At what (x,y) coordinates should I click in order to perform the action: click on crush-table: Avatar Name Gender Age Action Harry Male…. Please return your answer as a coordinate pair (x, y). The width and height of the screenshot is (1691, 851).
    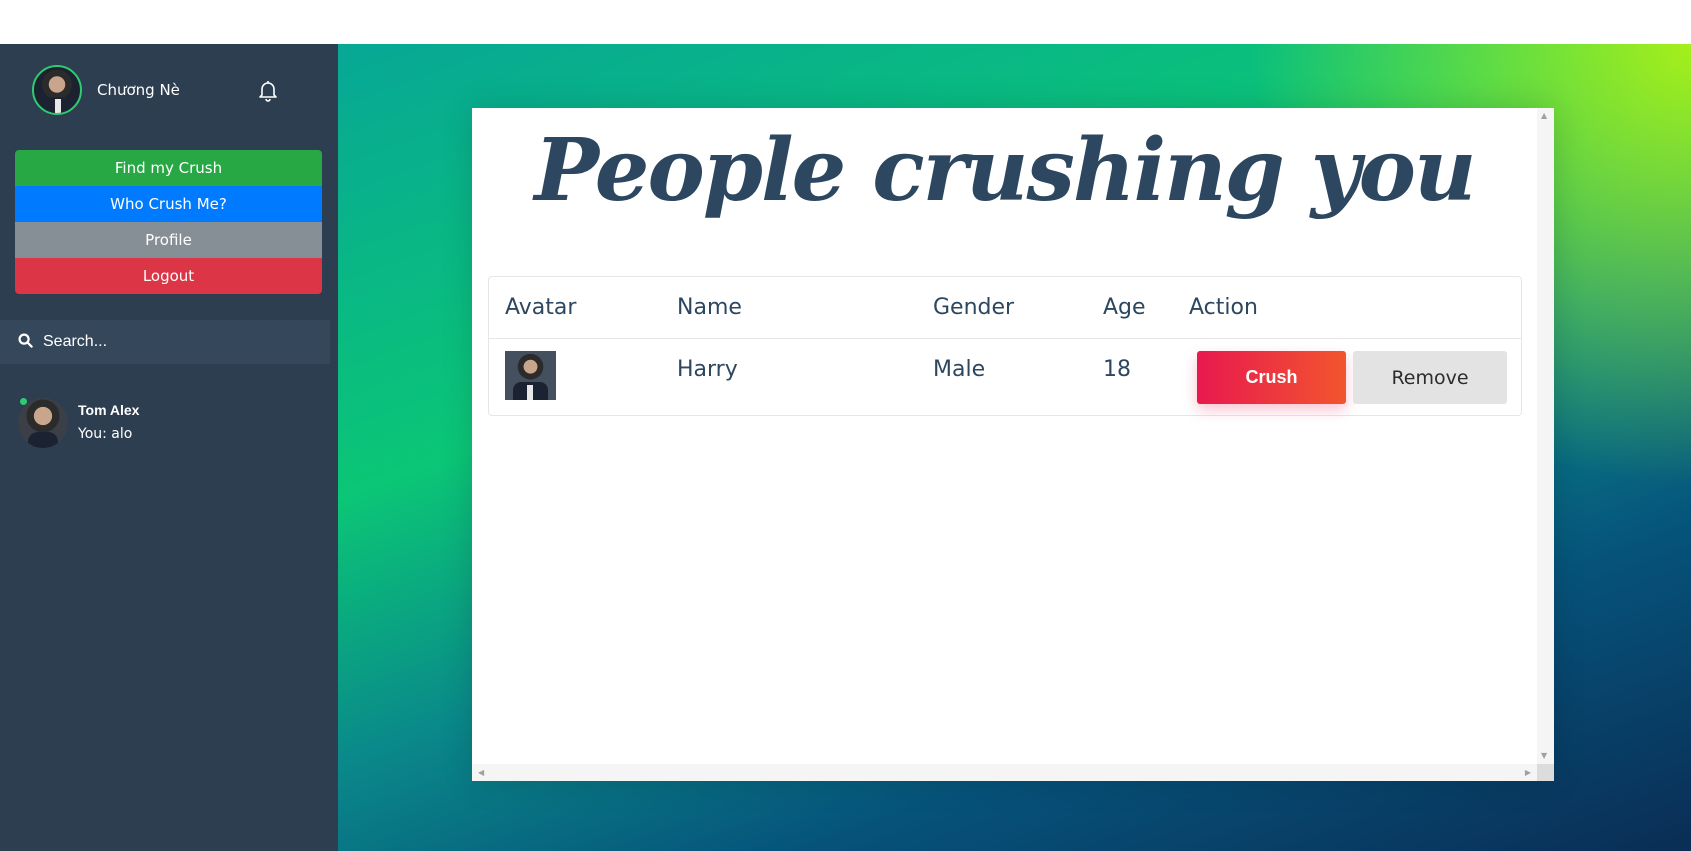
    Looking at the image, I should click on (1005, 346).